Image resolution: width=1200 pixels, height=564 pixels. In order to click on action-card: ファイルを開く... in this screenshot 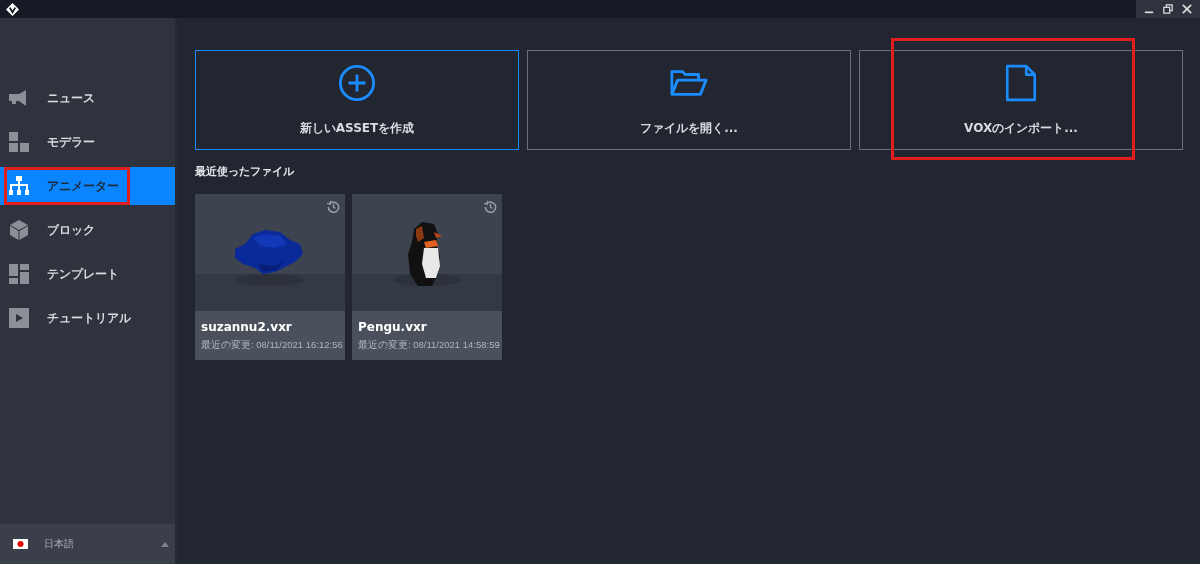, I will do `click(689, 100)`.